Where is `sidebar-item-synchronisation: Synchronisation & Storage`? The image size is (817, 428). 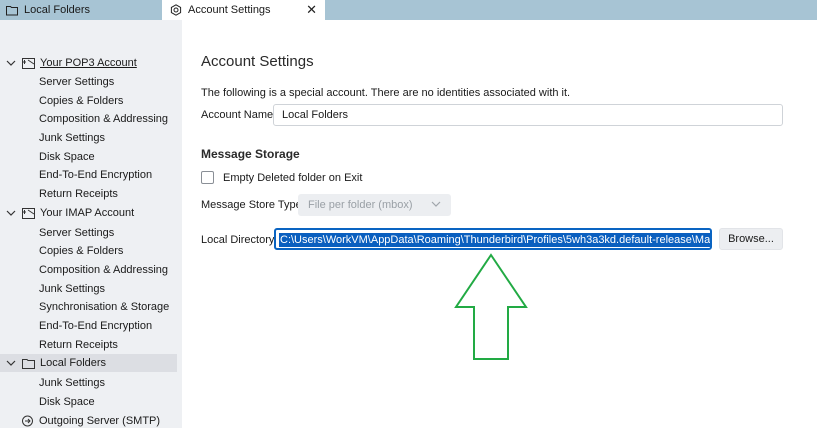 sidebar-item-synchronisation: Synchronisation & Storage is located at coordinates (104, 307).